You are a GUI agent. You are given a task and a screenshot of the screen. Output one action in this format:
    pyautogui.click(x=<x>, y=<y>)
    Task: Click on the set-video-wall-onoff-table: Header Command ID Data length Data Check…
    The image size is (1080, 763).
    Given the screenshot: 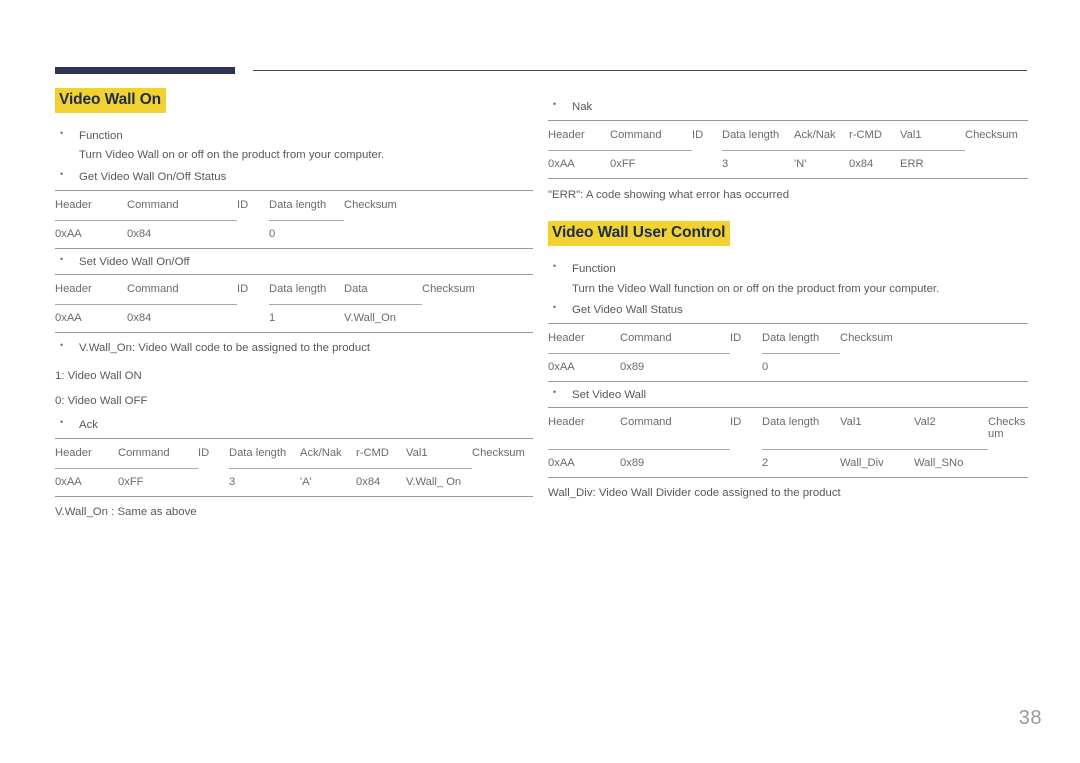 What is the action you would take?
    pyautogui.click(x=294, y=304)
    